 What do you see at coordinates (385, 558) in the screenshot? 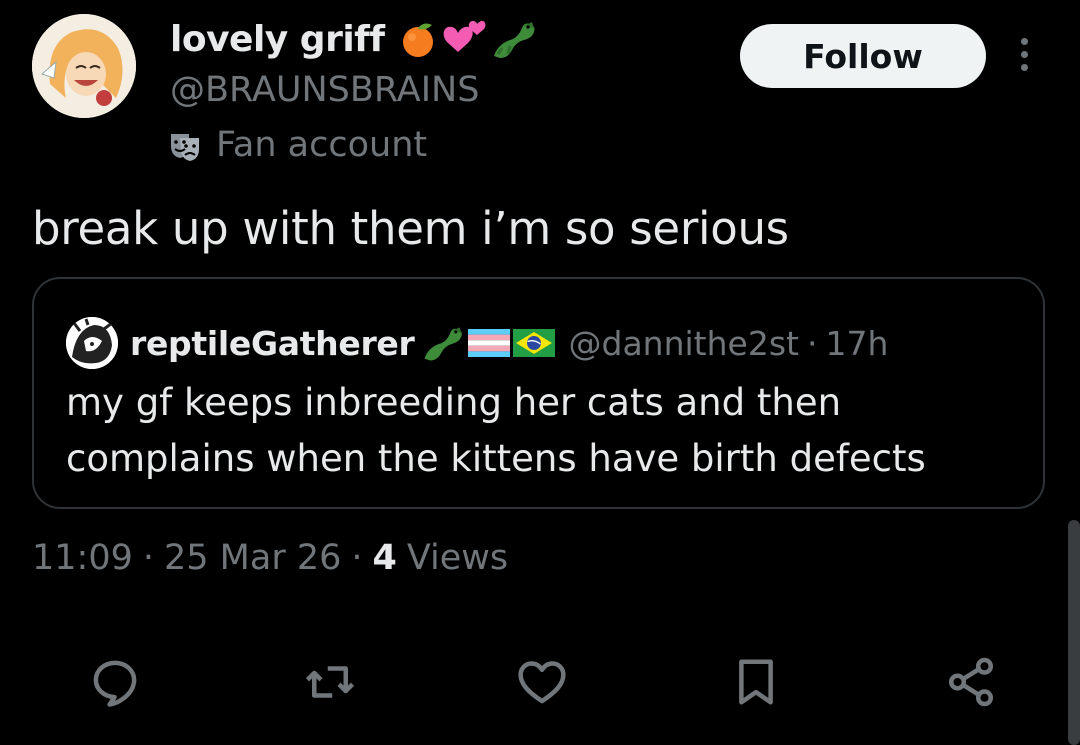
I see `views-count: 4` at bounding box center [385, 558].